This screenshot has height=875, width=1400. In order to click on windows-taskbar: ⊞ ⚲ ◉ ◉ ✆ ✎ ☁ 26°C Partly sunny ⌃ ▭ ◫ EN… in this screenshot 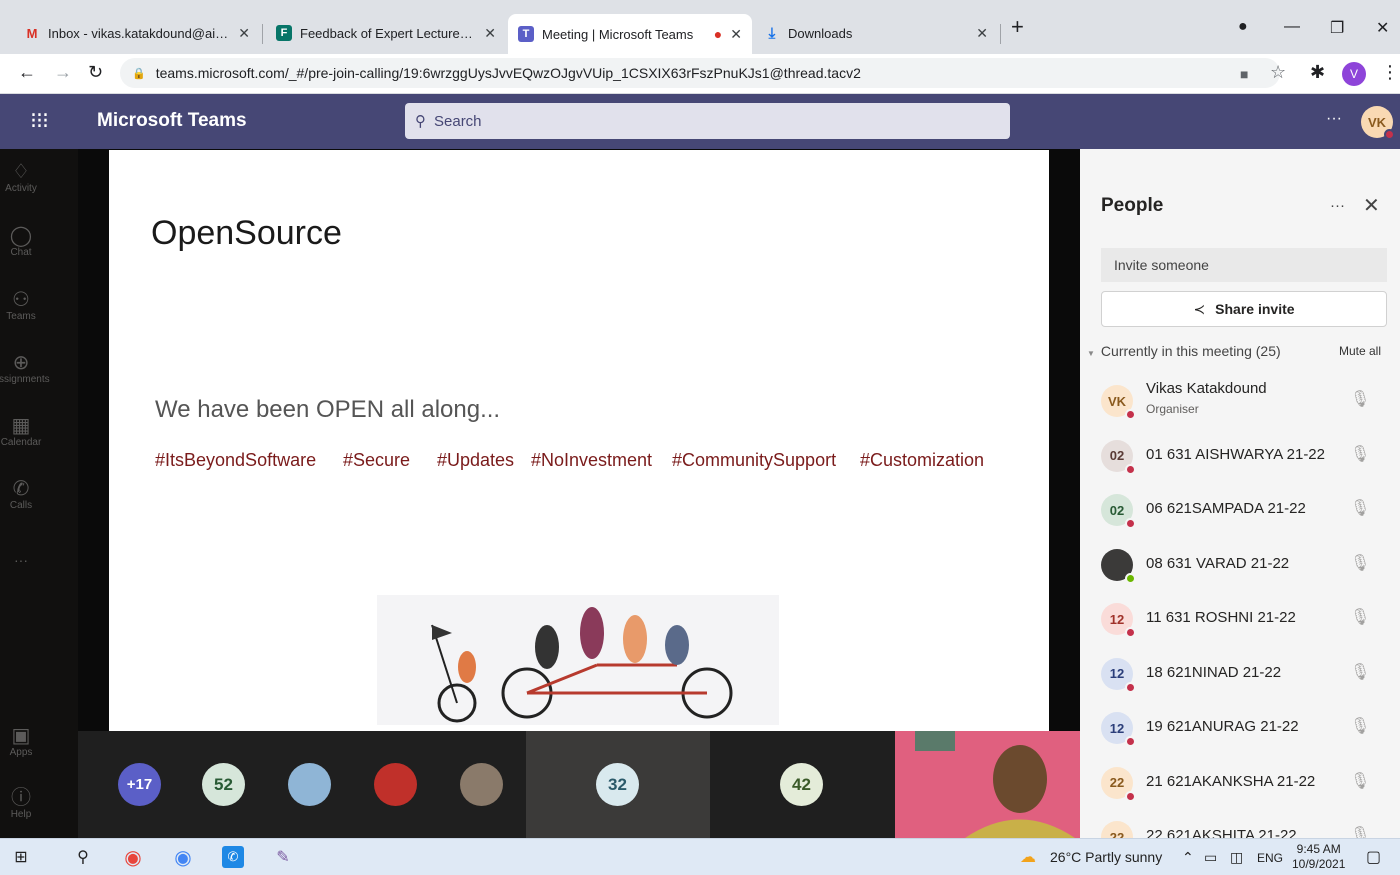, I will do `click(700, 856)`.